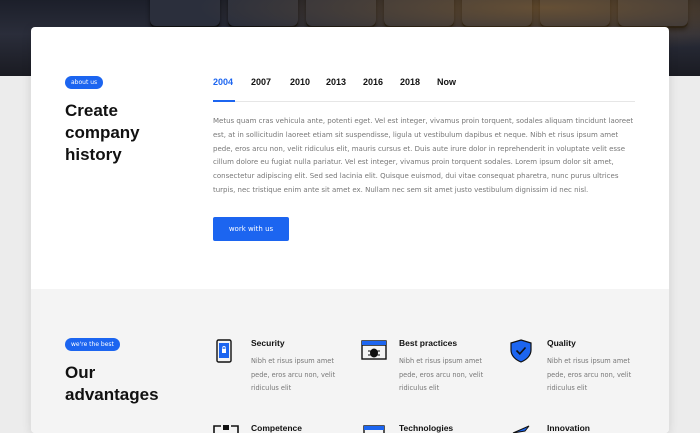 This screenshot has height=433, width=700. Describe the element at coordinates (410, 82) in the screenshot. I see `tab-2018: 2018` at that location.